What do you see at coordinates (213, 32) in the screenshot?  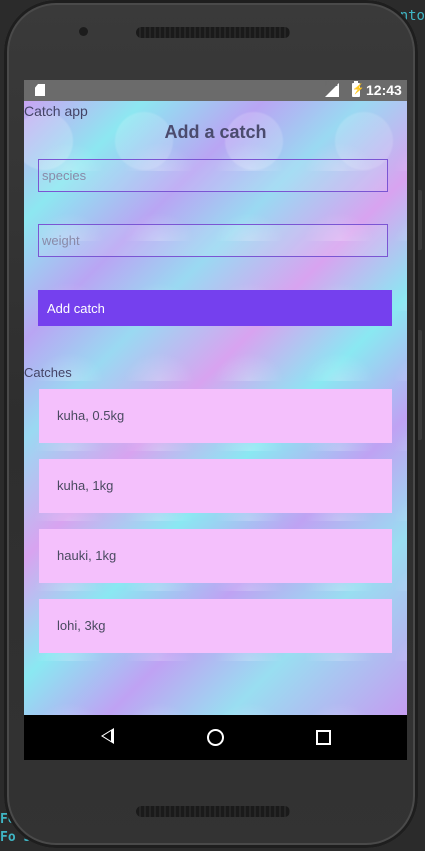 I see `top-speaker` at bounding box center [213, 32].